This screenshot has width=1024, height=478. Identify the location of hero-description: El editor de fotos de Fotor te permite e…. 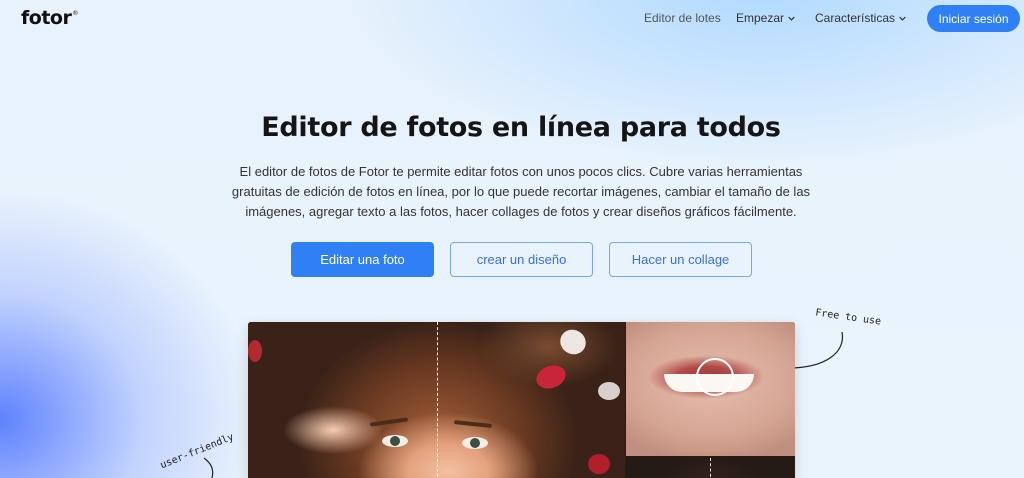
(521, 191).